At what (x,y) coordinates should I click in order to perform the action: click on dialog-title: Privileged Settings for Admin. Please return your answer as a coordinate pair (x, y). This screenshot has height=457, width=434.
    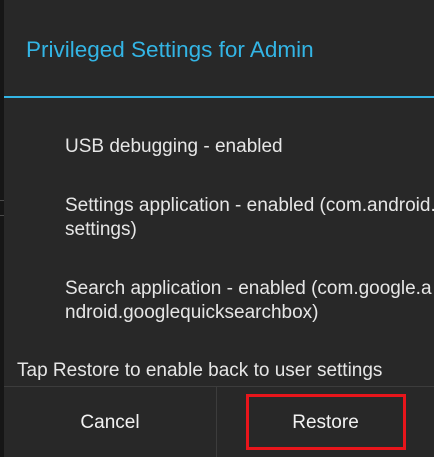
    Looking at the image, I should click on (170, 49).